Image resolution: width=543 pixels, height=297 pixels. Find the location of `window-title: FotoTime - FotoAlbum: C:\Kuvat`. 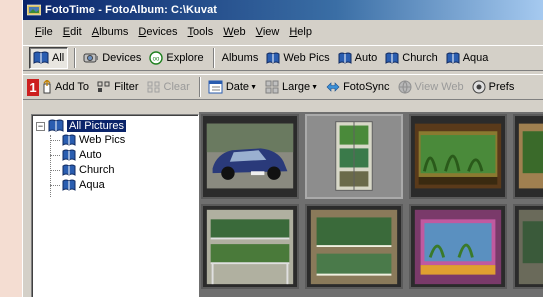

window-title: FotoTime - FotoAlbum: C:\Kuvat is located at coordinates (131, 10).